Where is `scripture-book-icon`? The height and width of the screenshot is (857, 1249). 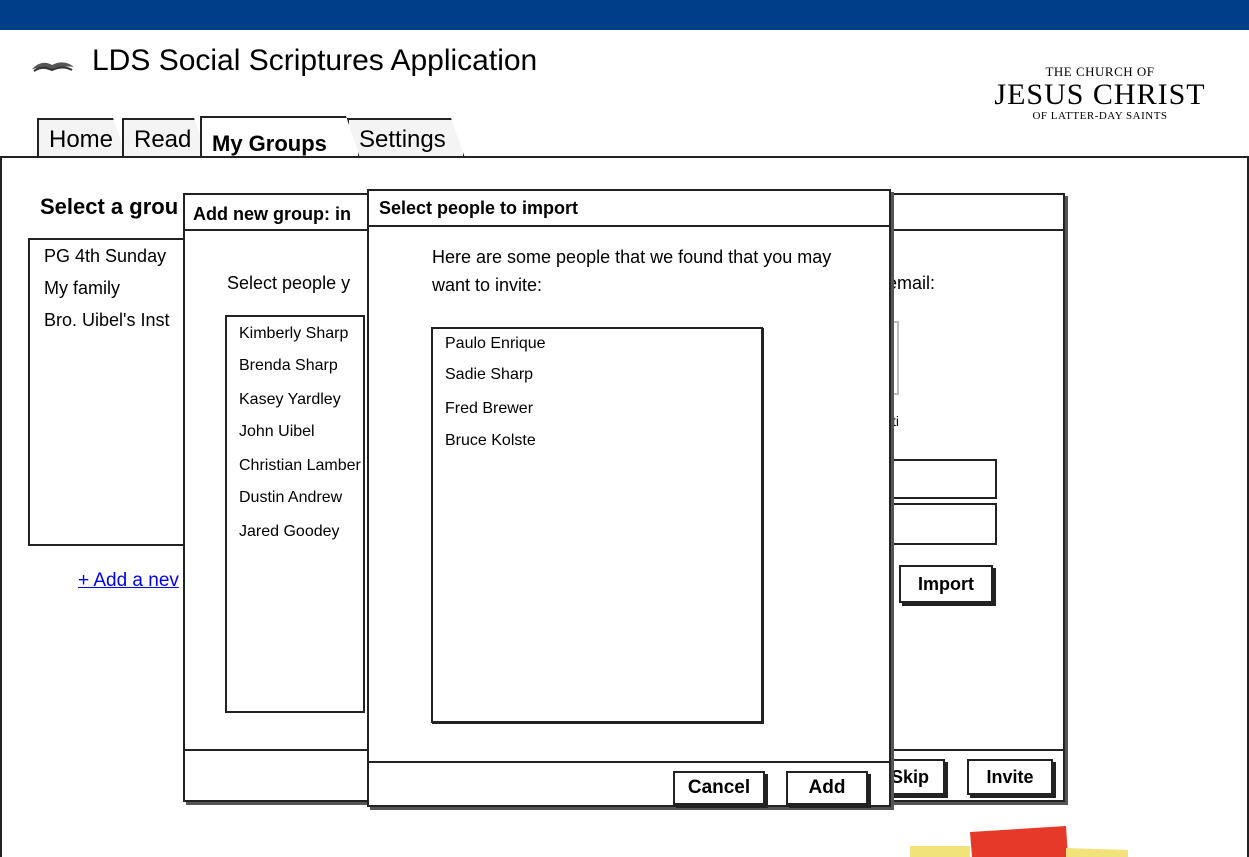 scripture-book-icon is located at coordinates (53, 67).